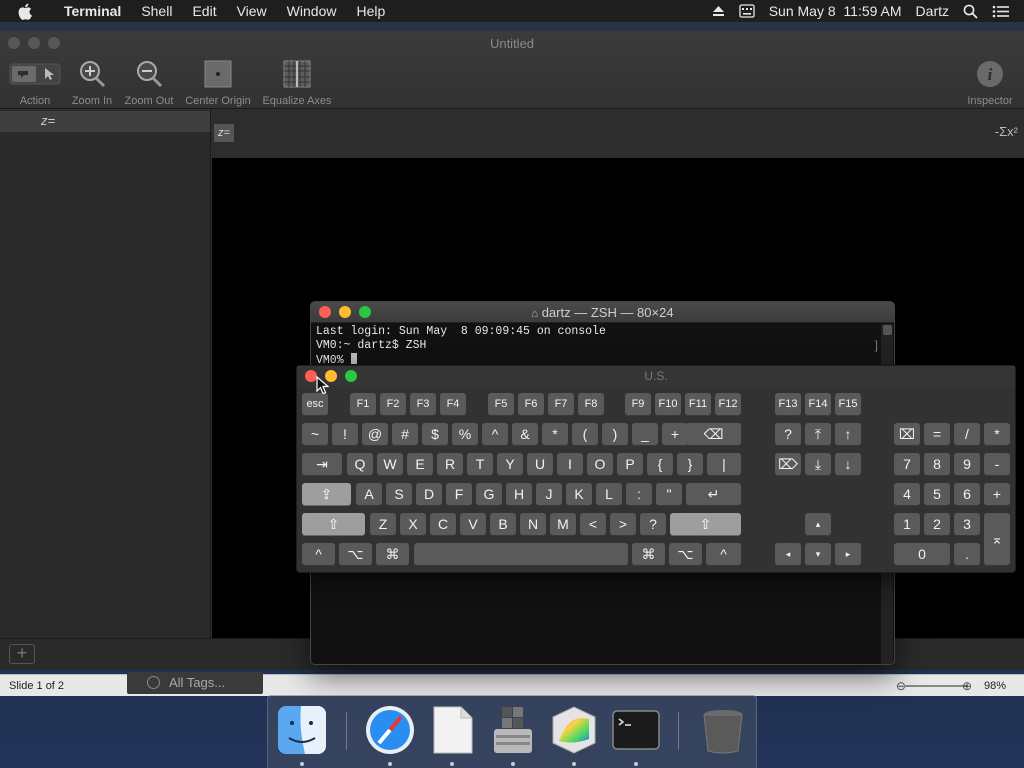  What do you see at coordinates (519, 494) in the screenshot?
I see `key-letter: H` at bounding box center [519, 494].